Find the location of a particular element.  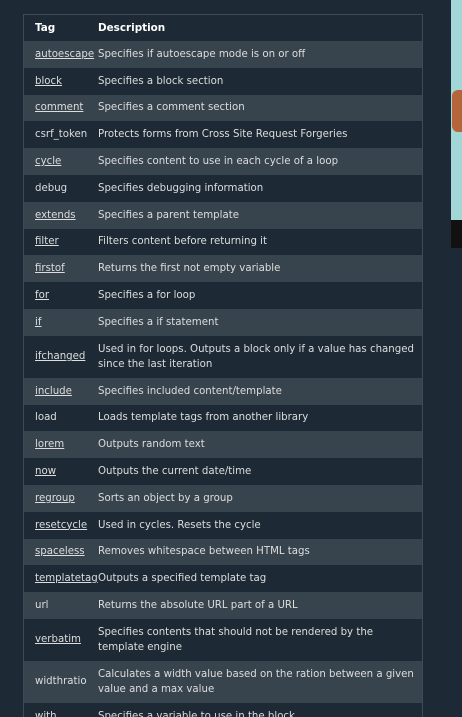

table-row: block Specifies a block section is located at coordinates (223, 81).